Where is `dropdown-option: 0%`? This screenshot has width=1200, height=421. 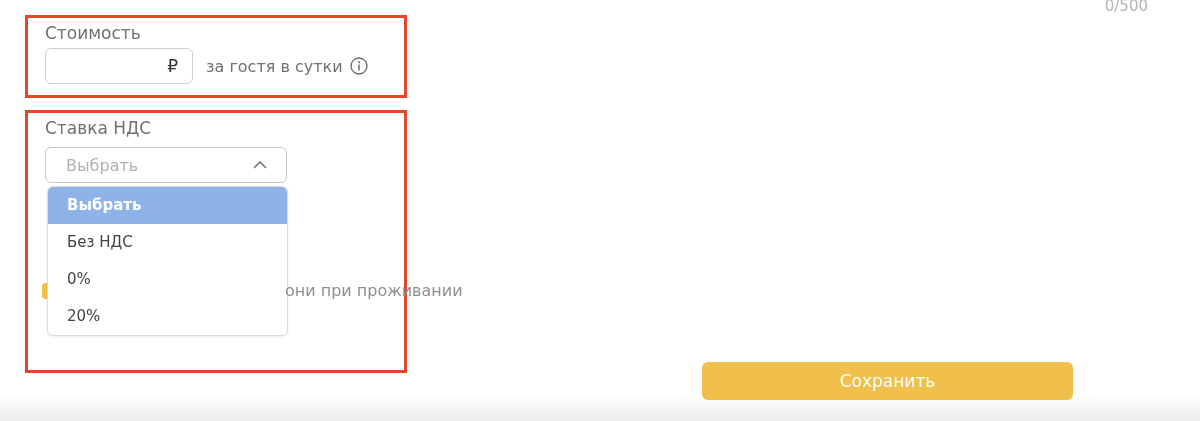 dropdown-option: 0% is located at coordinates (167, 279).